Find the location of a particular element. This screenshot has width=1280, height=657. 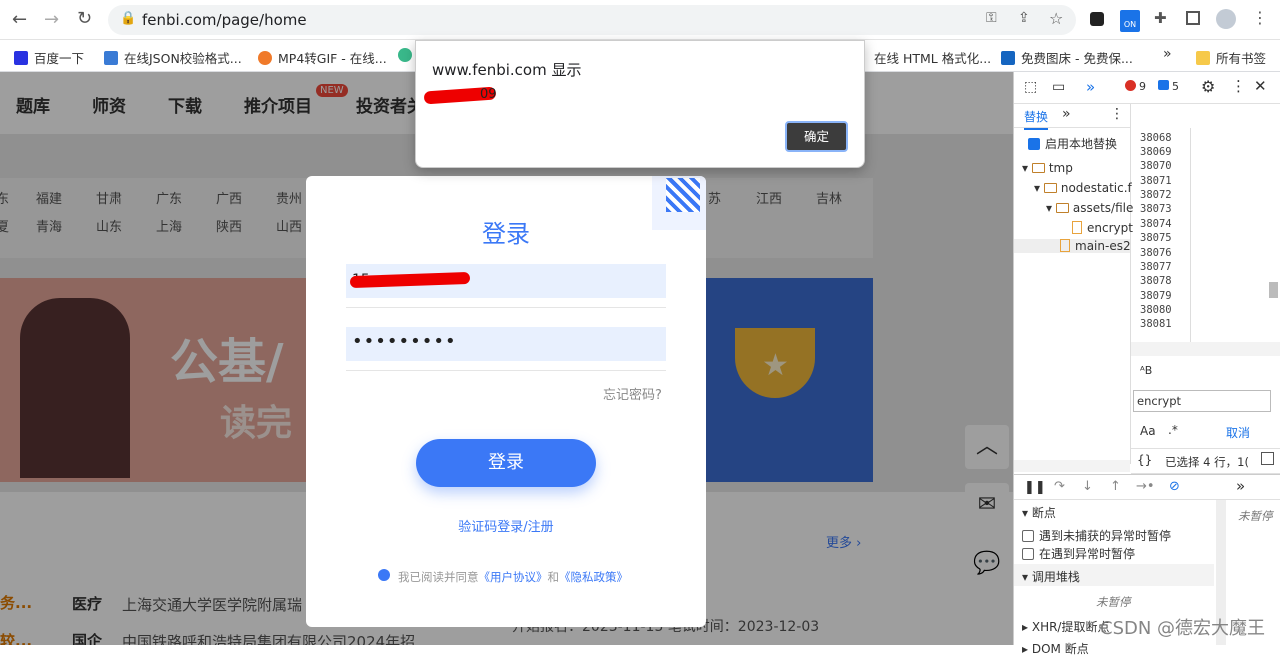

cancel-button: 取消 is located at coordinates (1238, 432).